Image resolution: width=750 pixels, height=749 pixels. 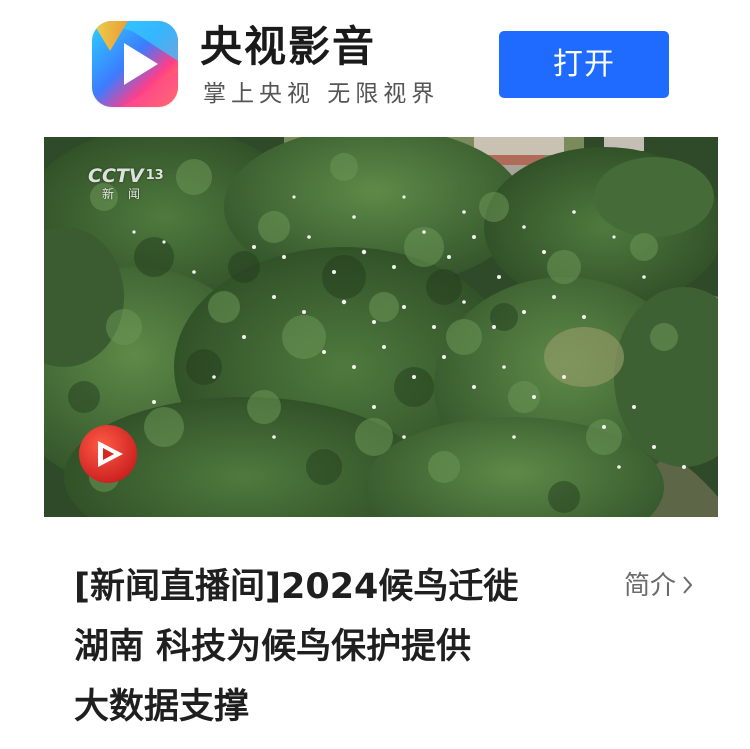 What do you see at coordinates (135, 64) in the screenshot?
I see `app-logo-icon` at bounding box center [135, 64].